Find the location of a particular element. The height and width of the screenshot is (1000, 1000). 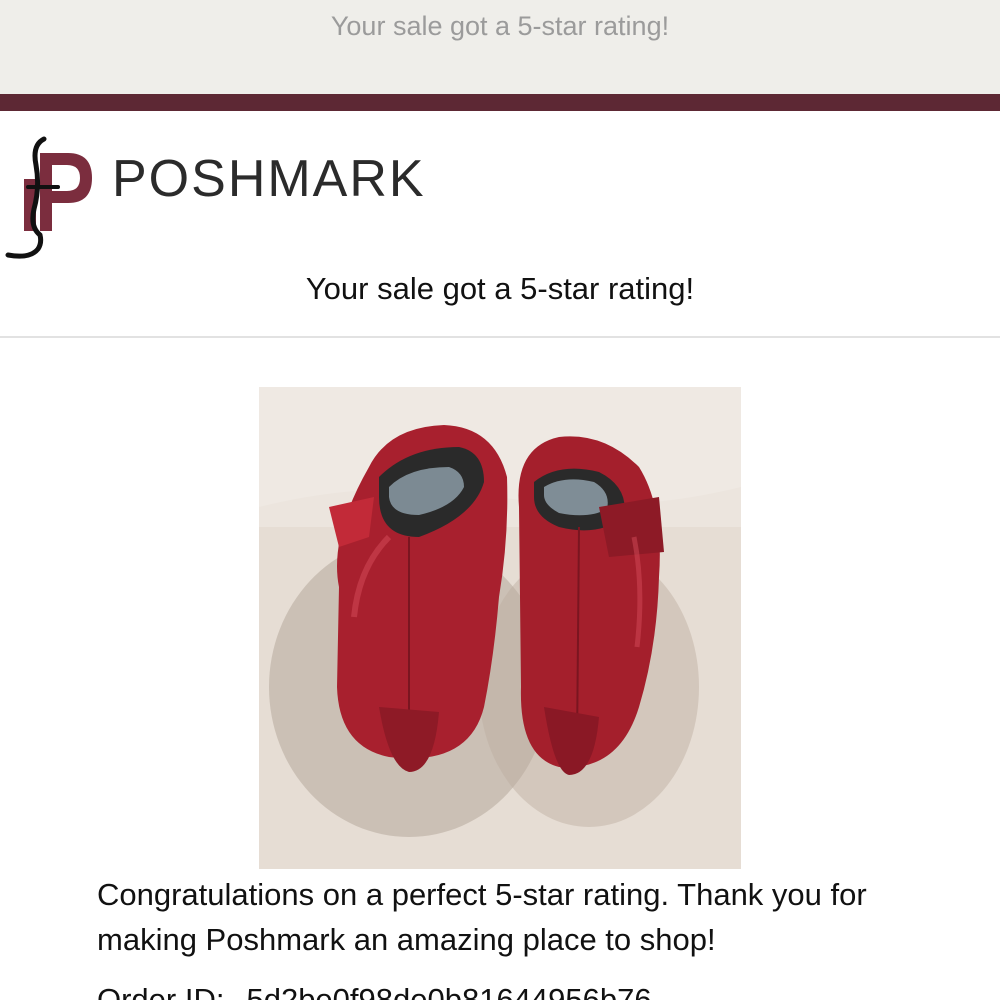

order-id-label: Order ID: is located at coordinates (161, 991).